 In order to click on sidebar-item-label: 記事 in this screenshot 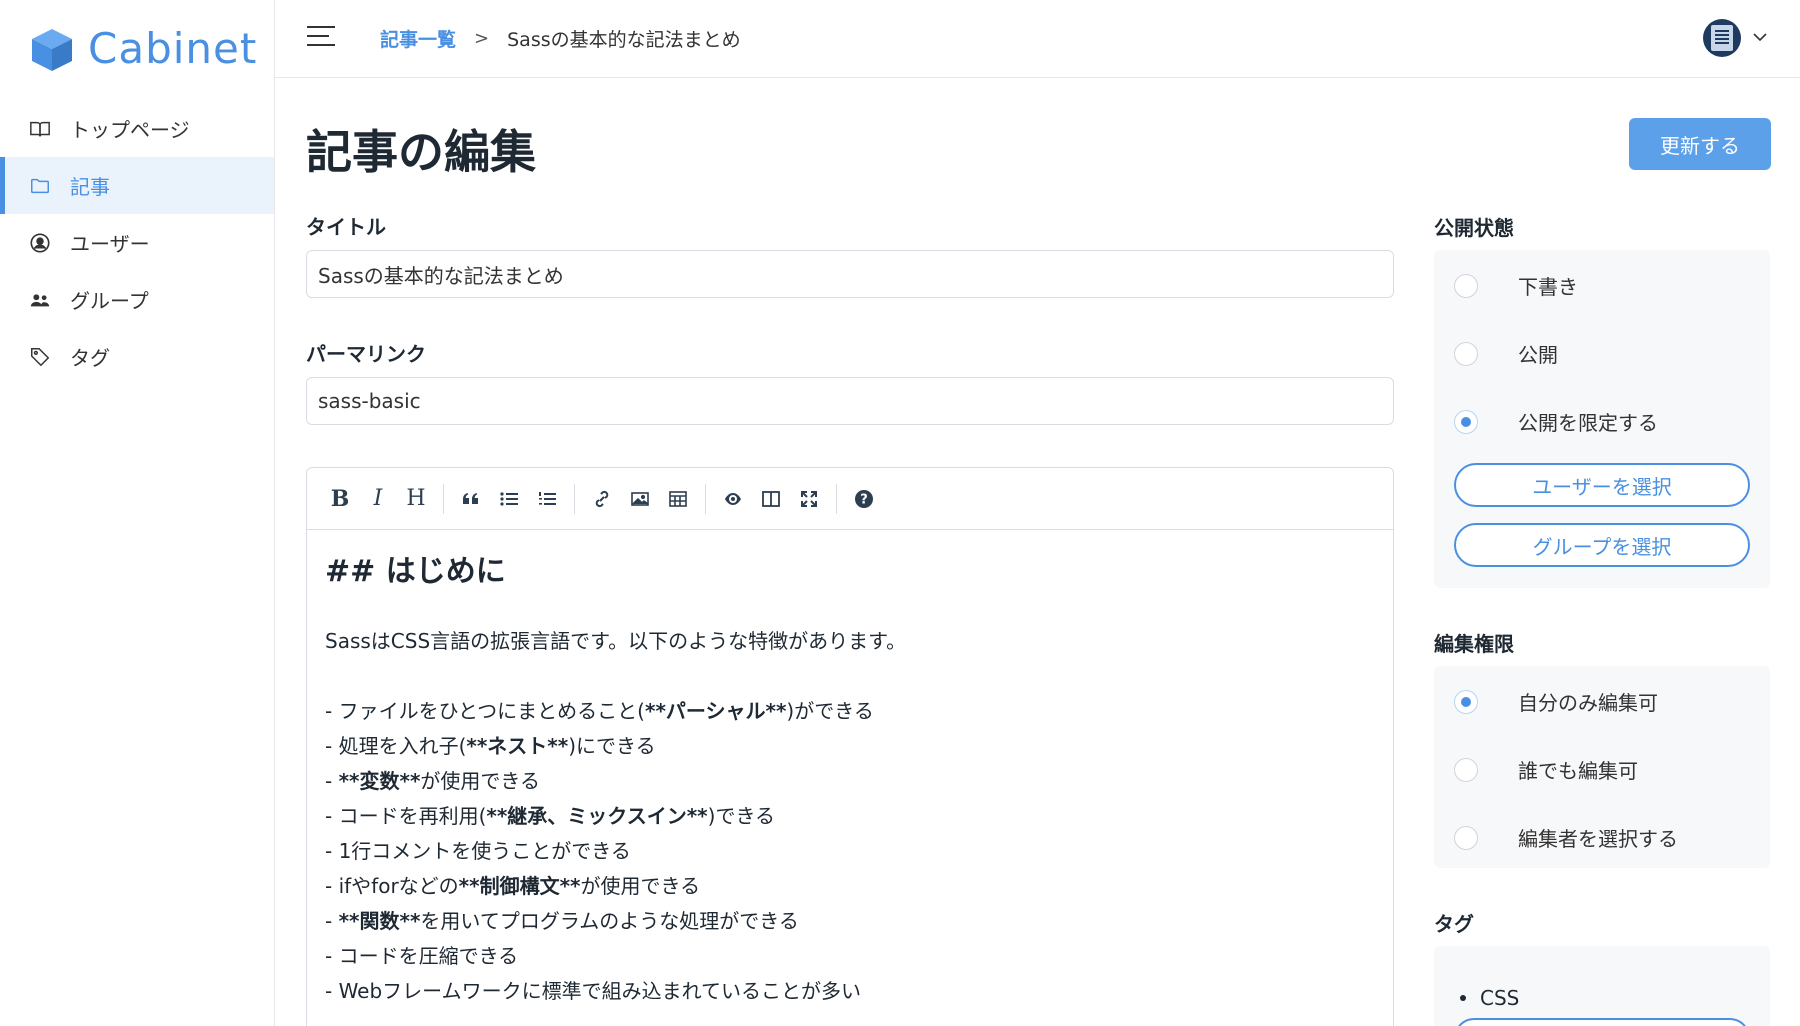, I will do `click(90, 187)`.